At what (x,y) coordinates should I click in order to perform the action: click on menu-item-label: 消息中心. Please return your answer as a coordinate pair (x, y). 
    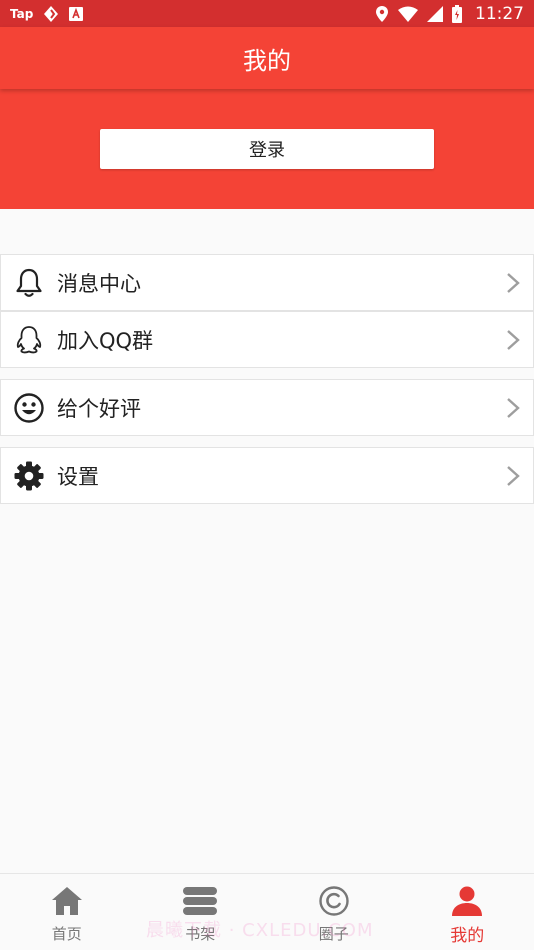
    Looking at the image, I should click on (99, 283).